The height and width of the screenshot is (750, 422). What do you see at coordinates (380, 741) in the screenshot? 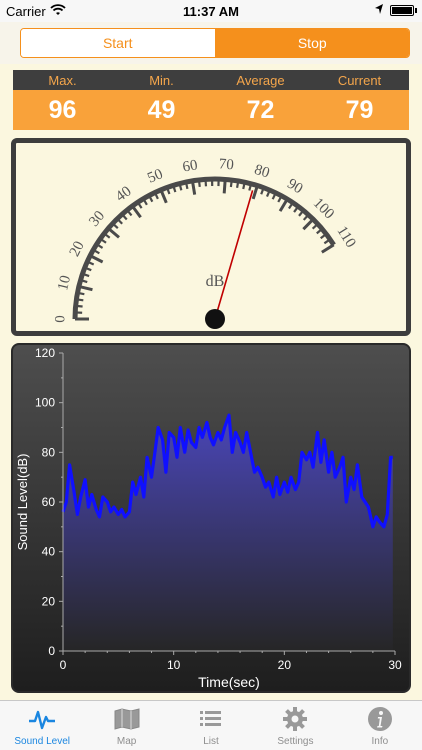
I see `tab-label: Info` at bounding box center [380, 741].